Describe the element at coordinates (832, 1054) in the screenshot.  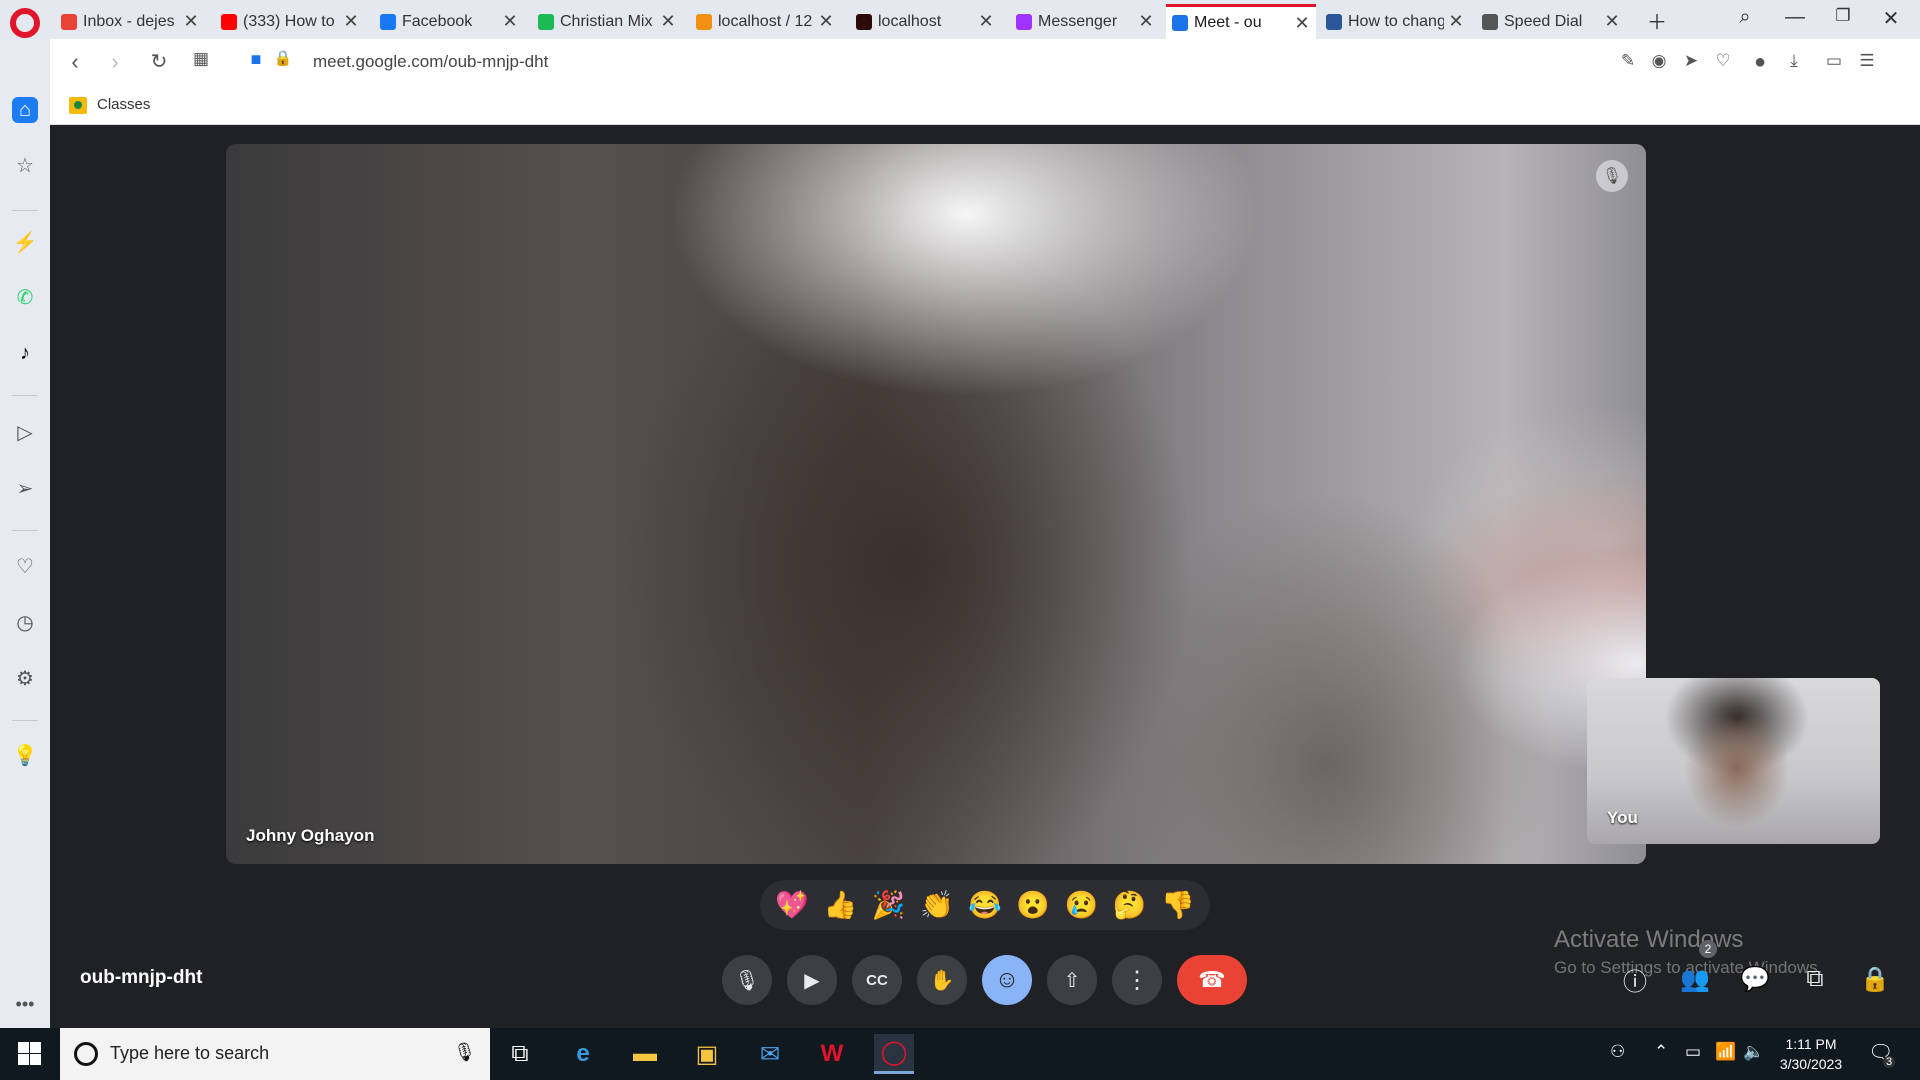
I see `wps-office-icon: W` at that location.